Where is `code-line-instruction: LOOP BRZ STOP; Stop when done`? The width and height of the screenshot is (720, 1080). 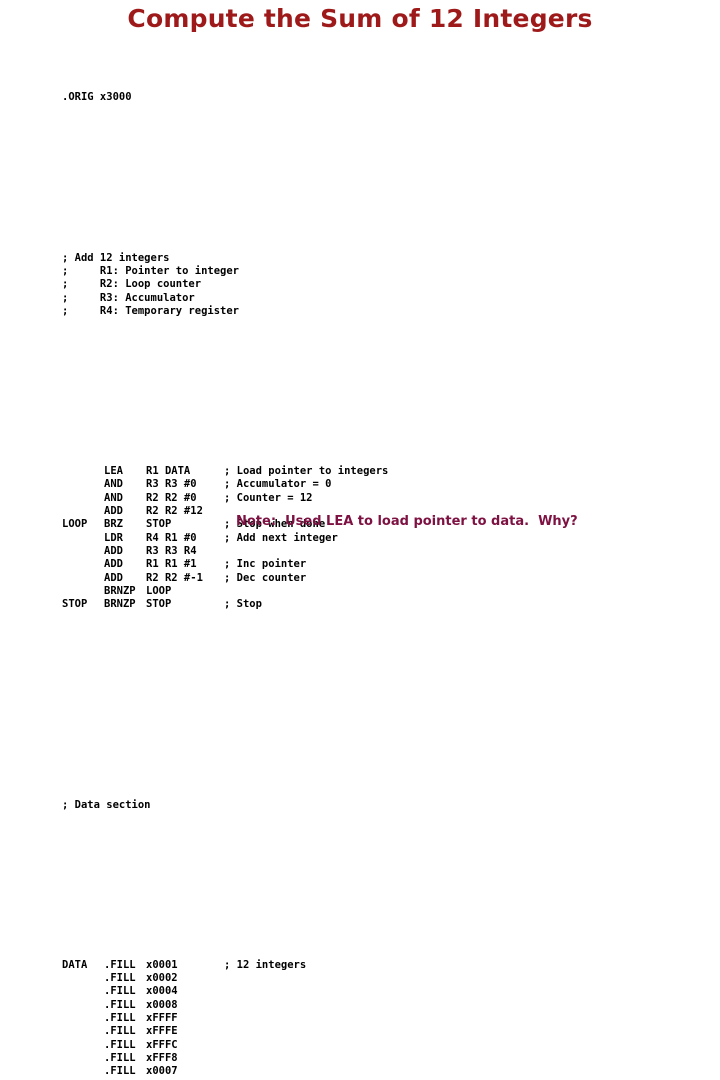 code-line-instruction: LOOP BRZ STOP; Stop when done is located at coordinates (193, 524).